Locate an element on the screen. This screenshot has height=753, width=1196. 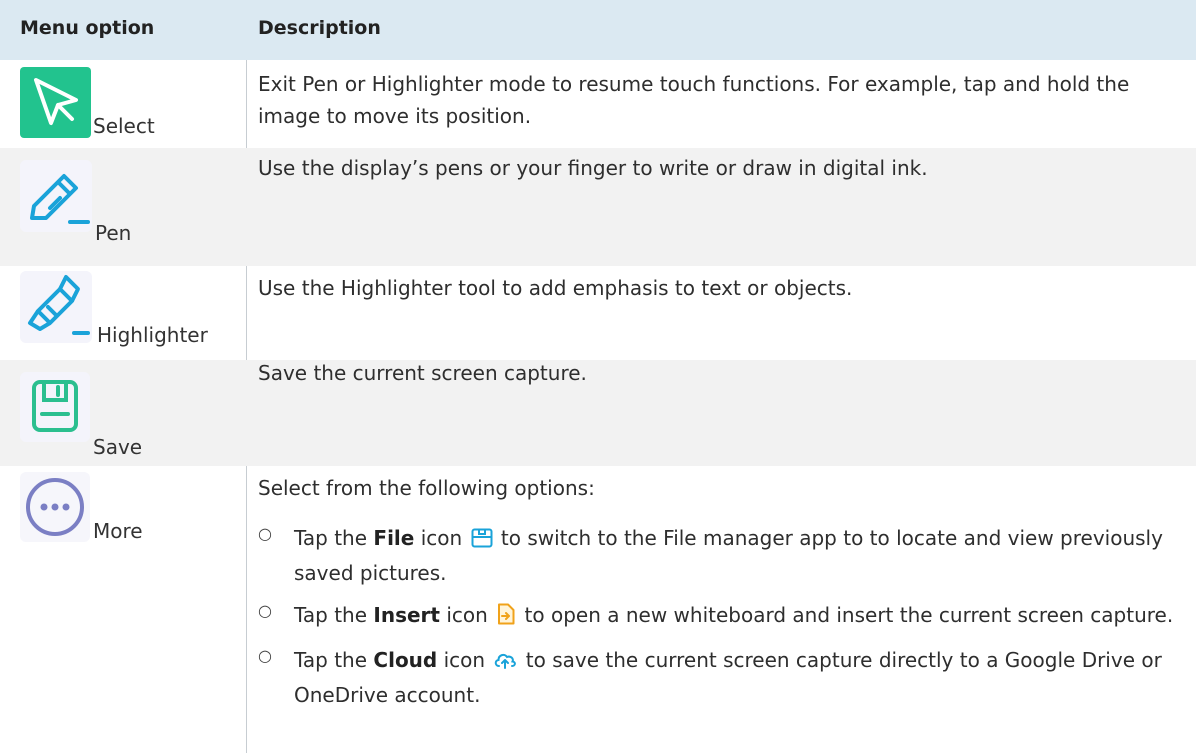
cloud-upload-icon is located at coordinates (505, 663).